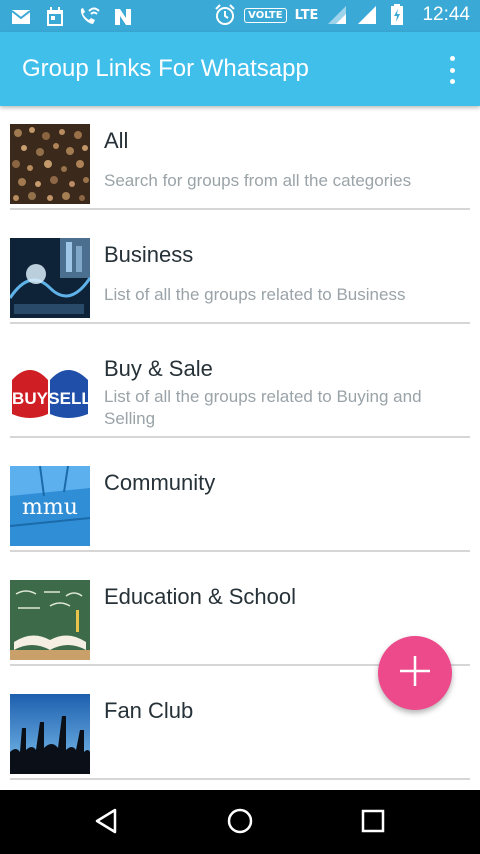  I want to click on category-thumbnail: mmu, so click(50, 506).